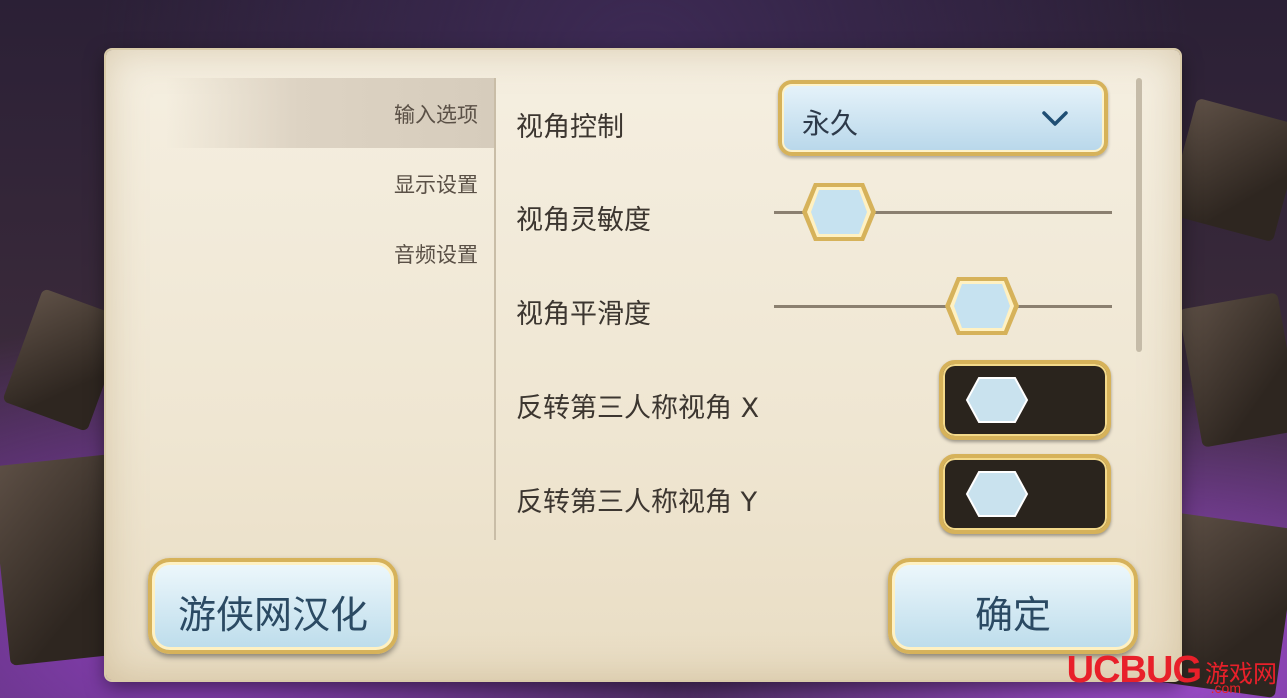  I want to click on confirm-button-label: 确定, so click(1012, 615).